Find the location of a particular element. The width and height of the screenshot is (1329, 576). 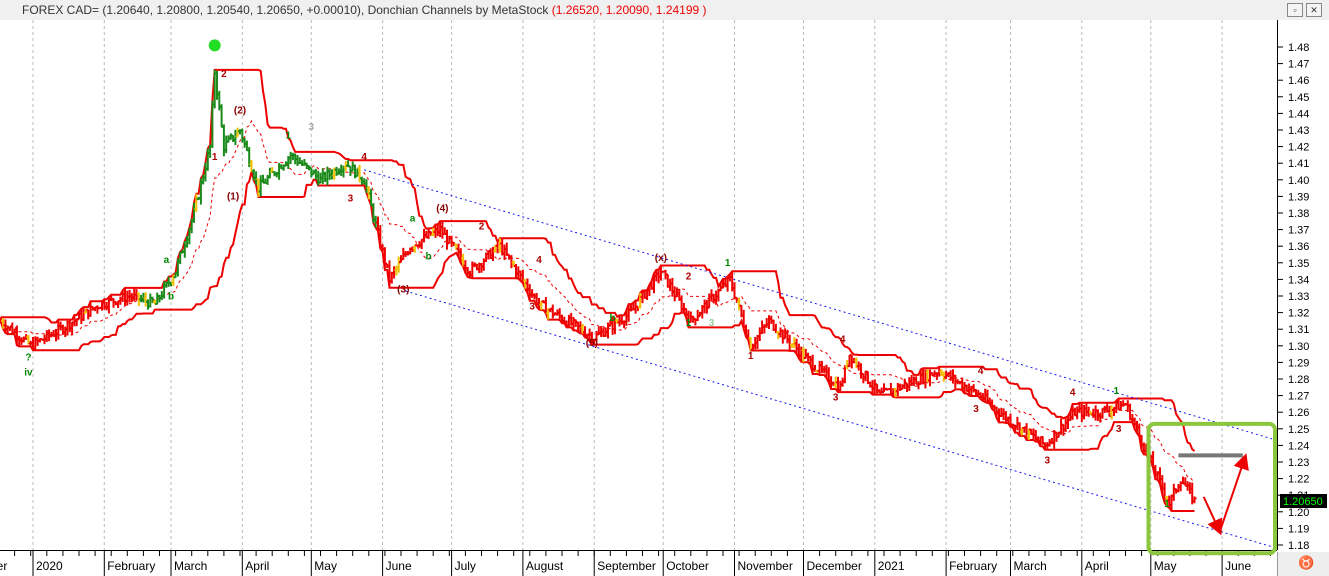

y-tick-label: 1.31 is located at coordinates (1298, 330).